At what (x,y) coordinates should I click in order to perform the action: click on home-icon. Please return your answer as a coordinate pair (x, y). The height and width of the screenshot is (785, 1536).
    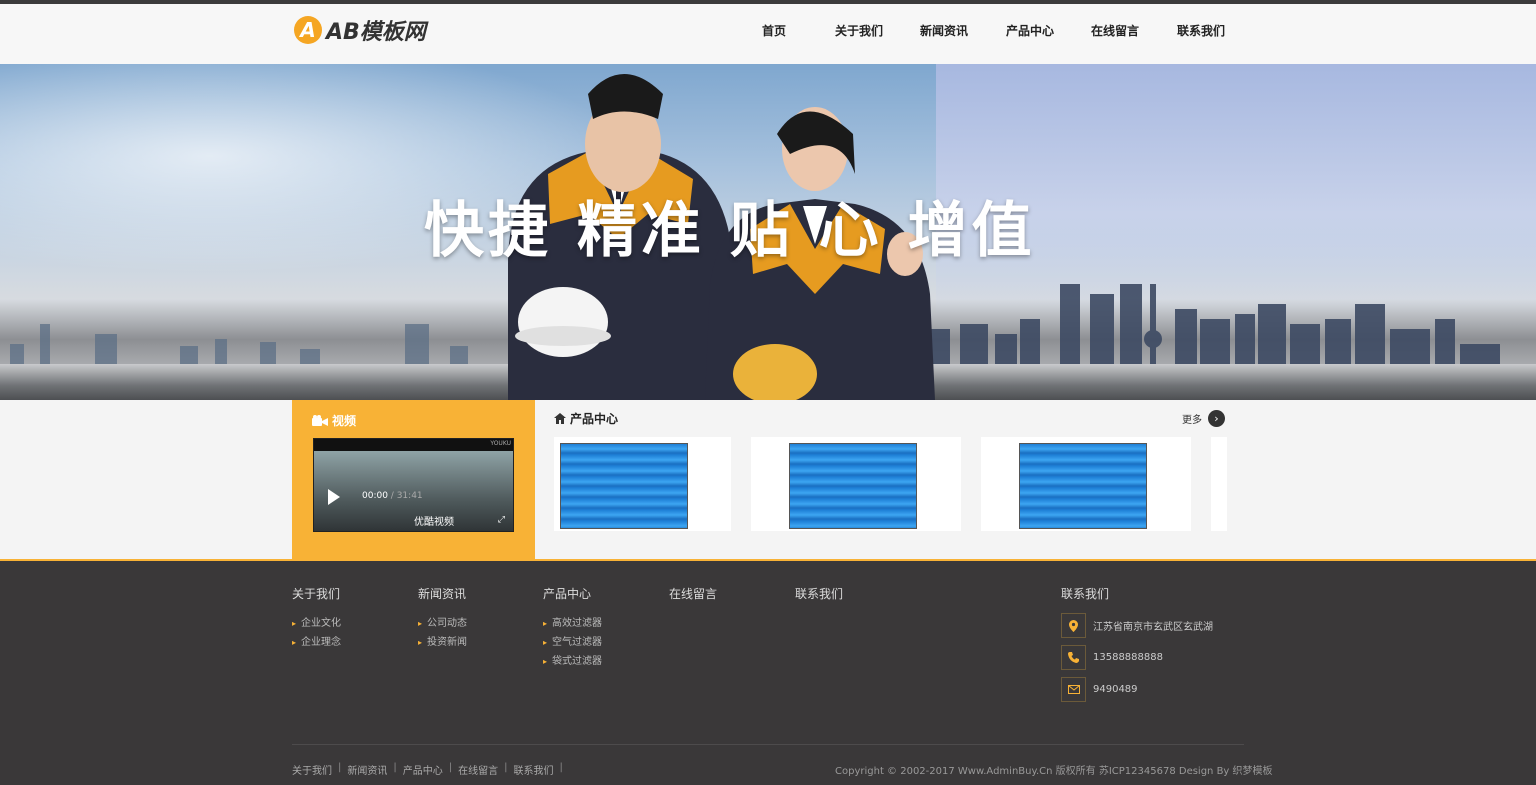
    Looking at the image, I should click on (560, 418).